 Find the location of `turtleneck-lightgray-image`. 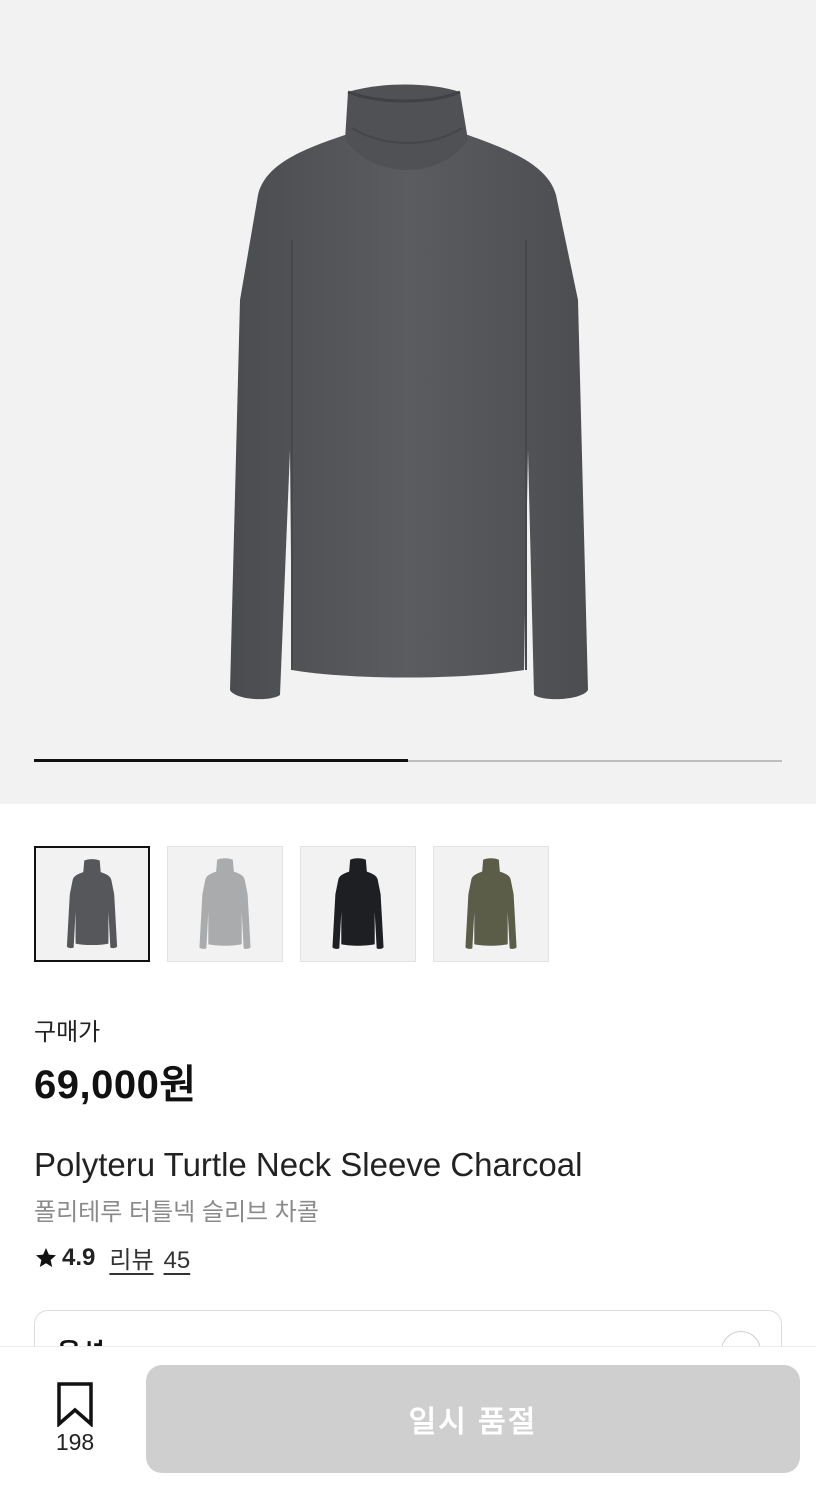

turtleneck-lightgray-image is located at coordinates (225, 903).